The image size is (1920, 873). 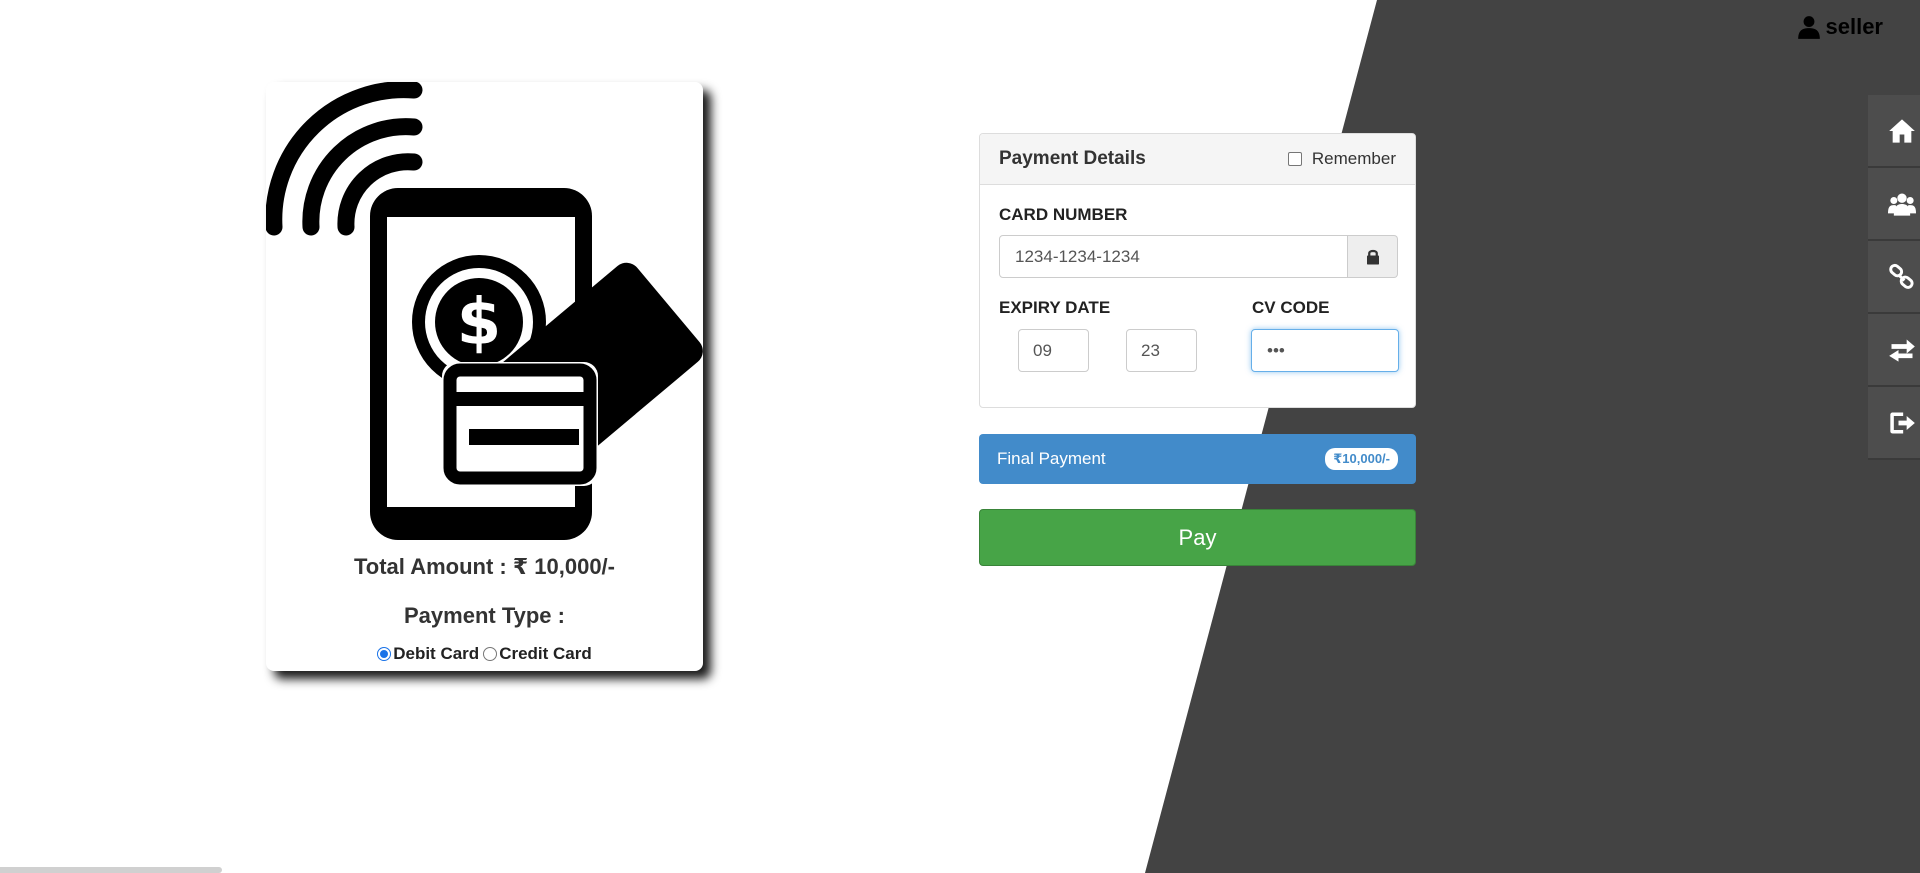 I want to click on card-number-label: CARD NUMBER, so click(x=1063, y=214).